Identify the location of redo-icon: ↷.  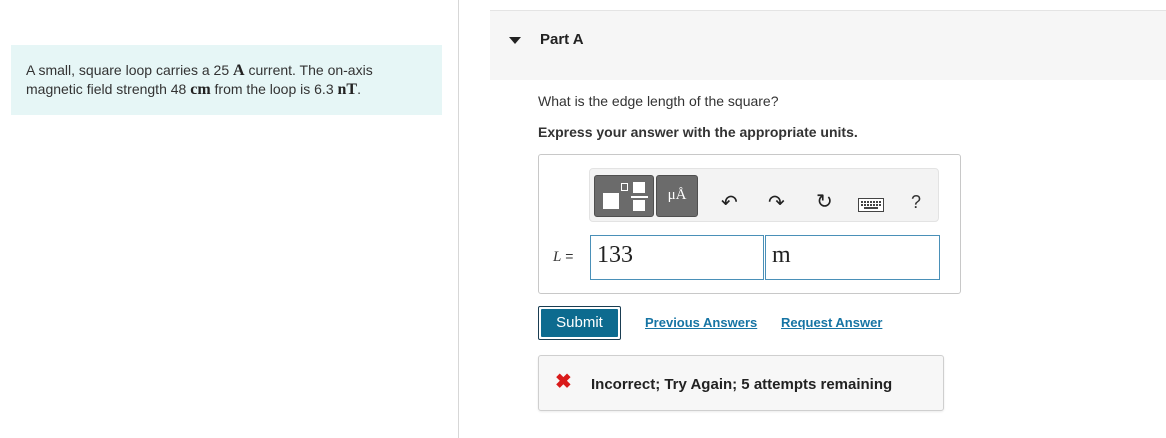
(776, 203).